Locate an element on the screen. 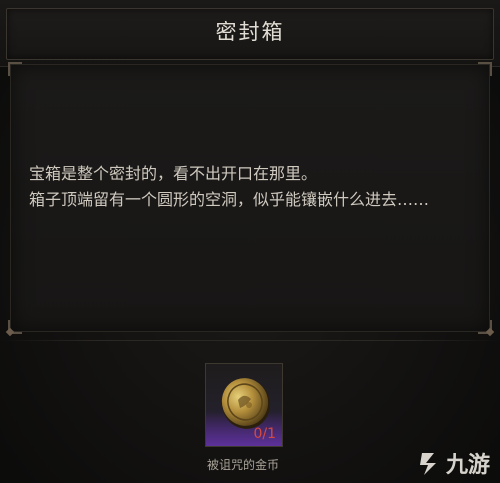  divider is located at coordinates (250, 340).